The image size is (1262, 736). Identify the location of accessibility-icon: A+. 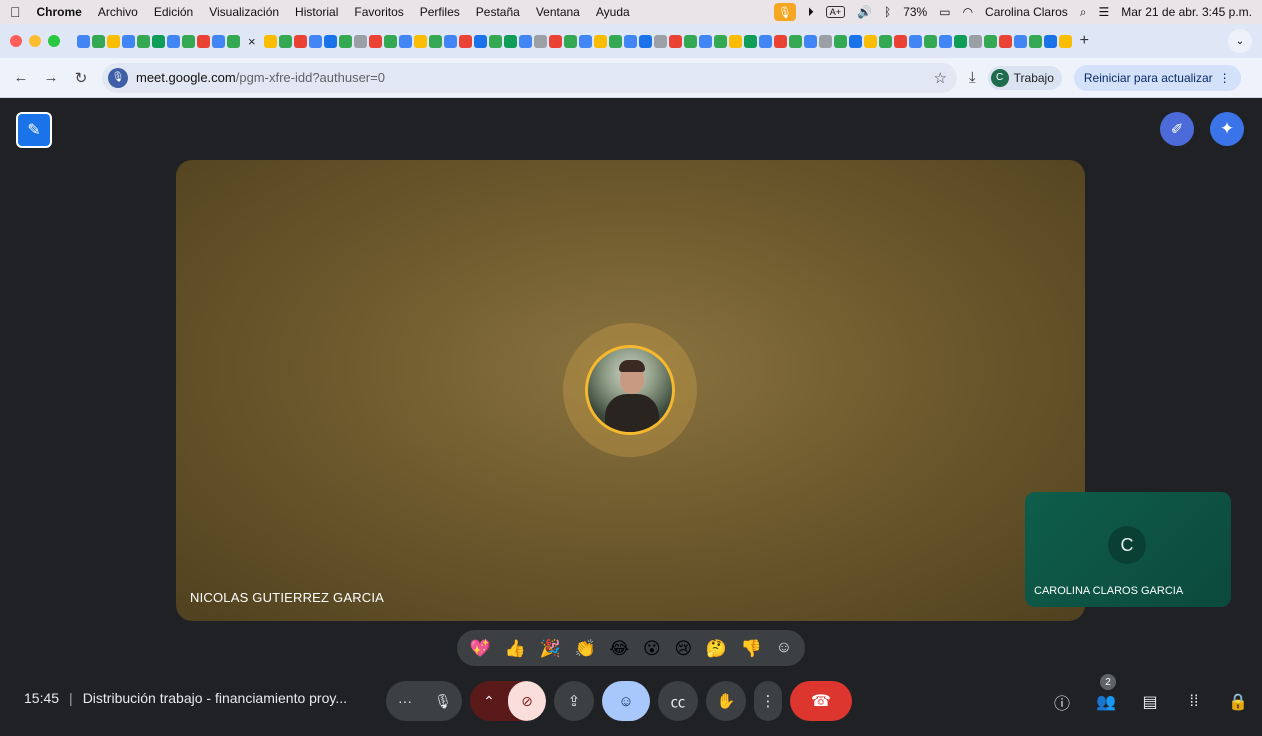
(835, 12).